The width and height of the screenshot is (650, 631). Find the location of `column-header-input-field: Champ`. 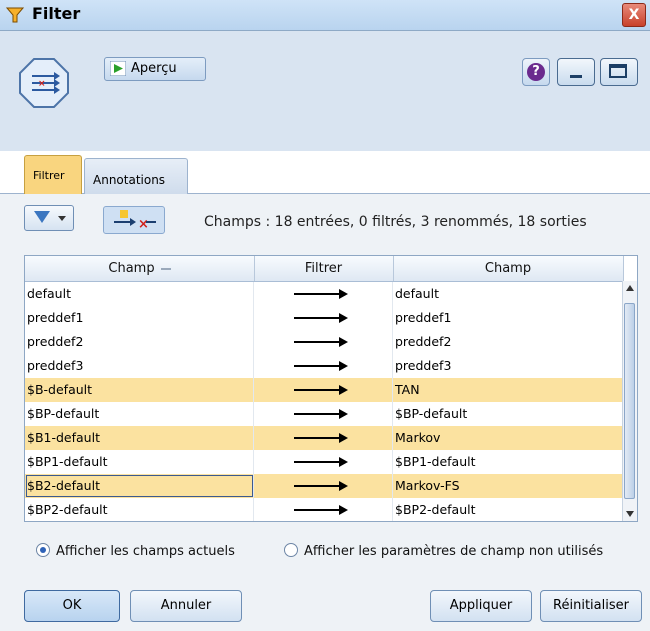

column-header-input-field: Champ is located at coordinates (140, 268).